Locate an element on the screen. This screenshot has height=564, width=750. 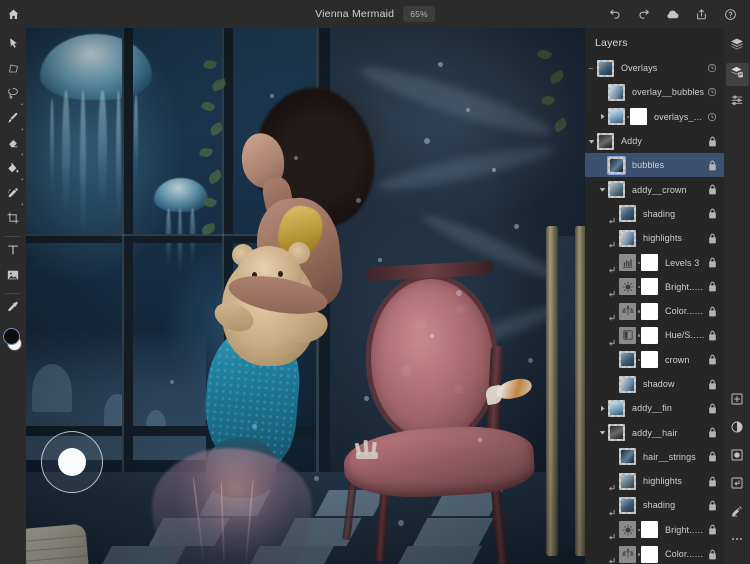
paint-bucket-tool is located at coordinates (13, 170).